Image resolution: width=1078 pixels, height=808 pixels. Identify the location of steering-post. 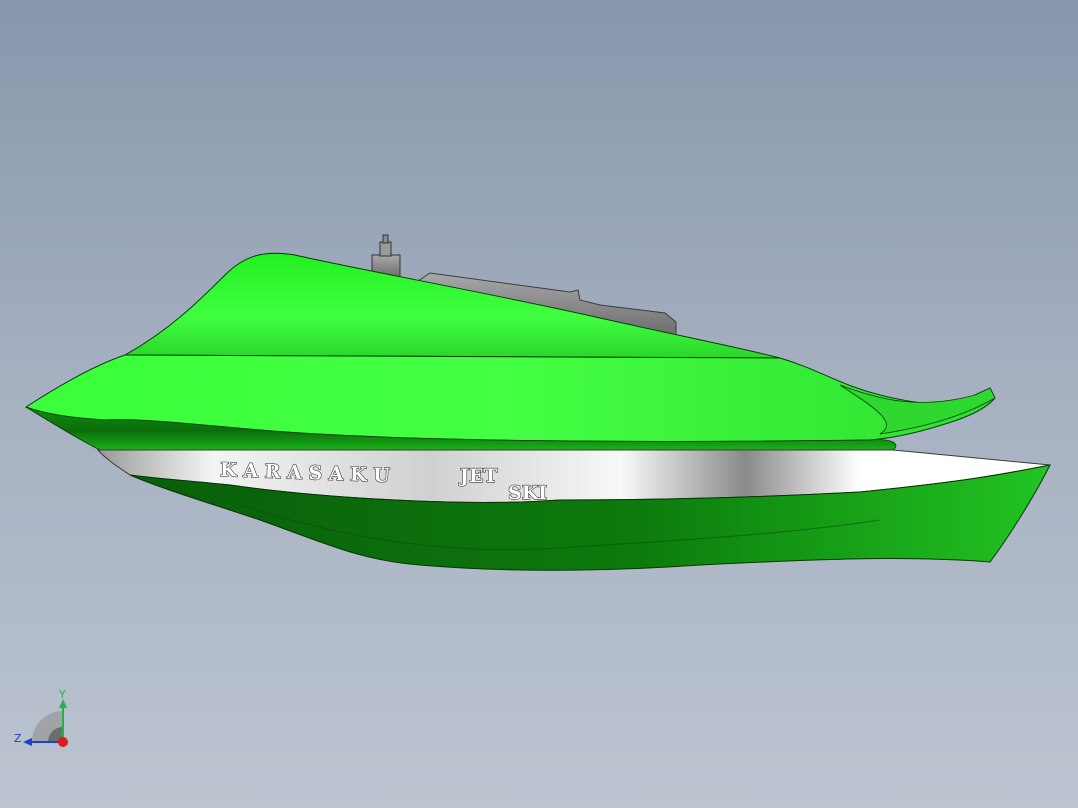
(386, 256).